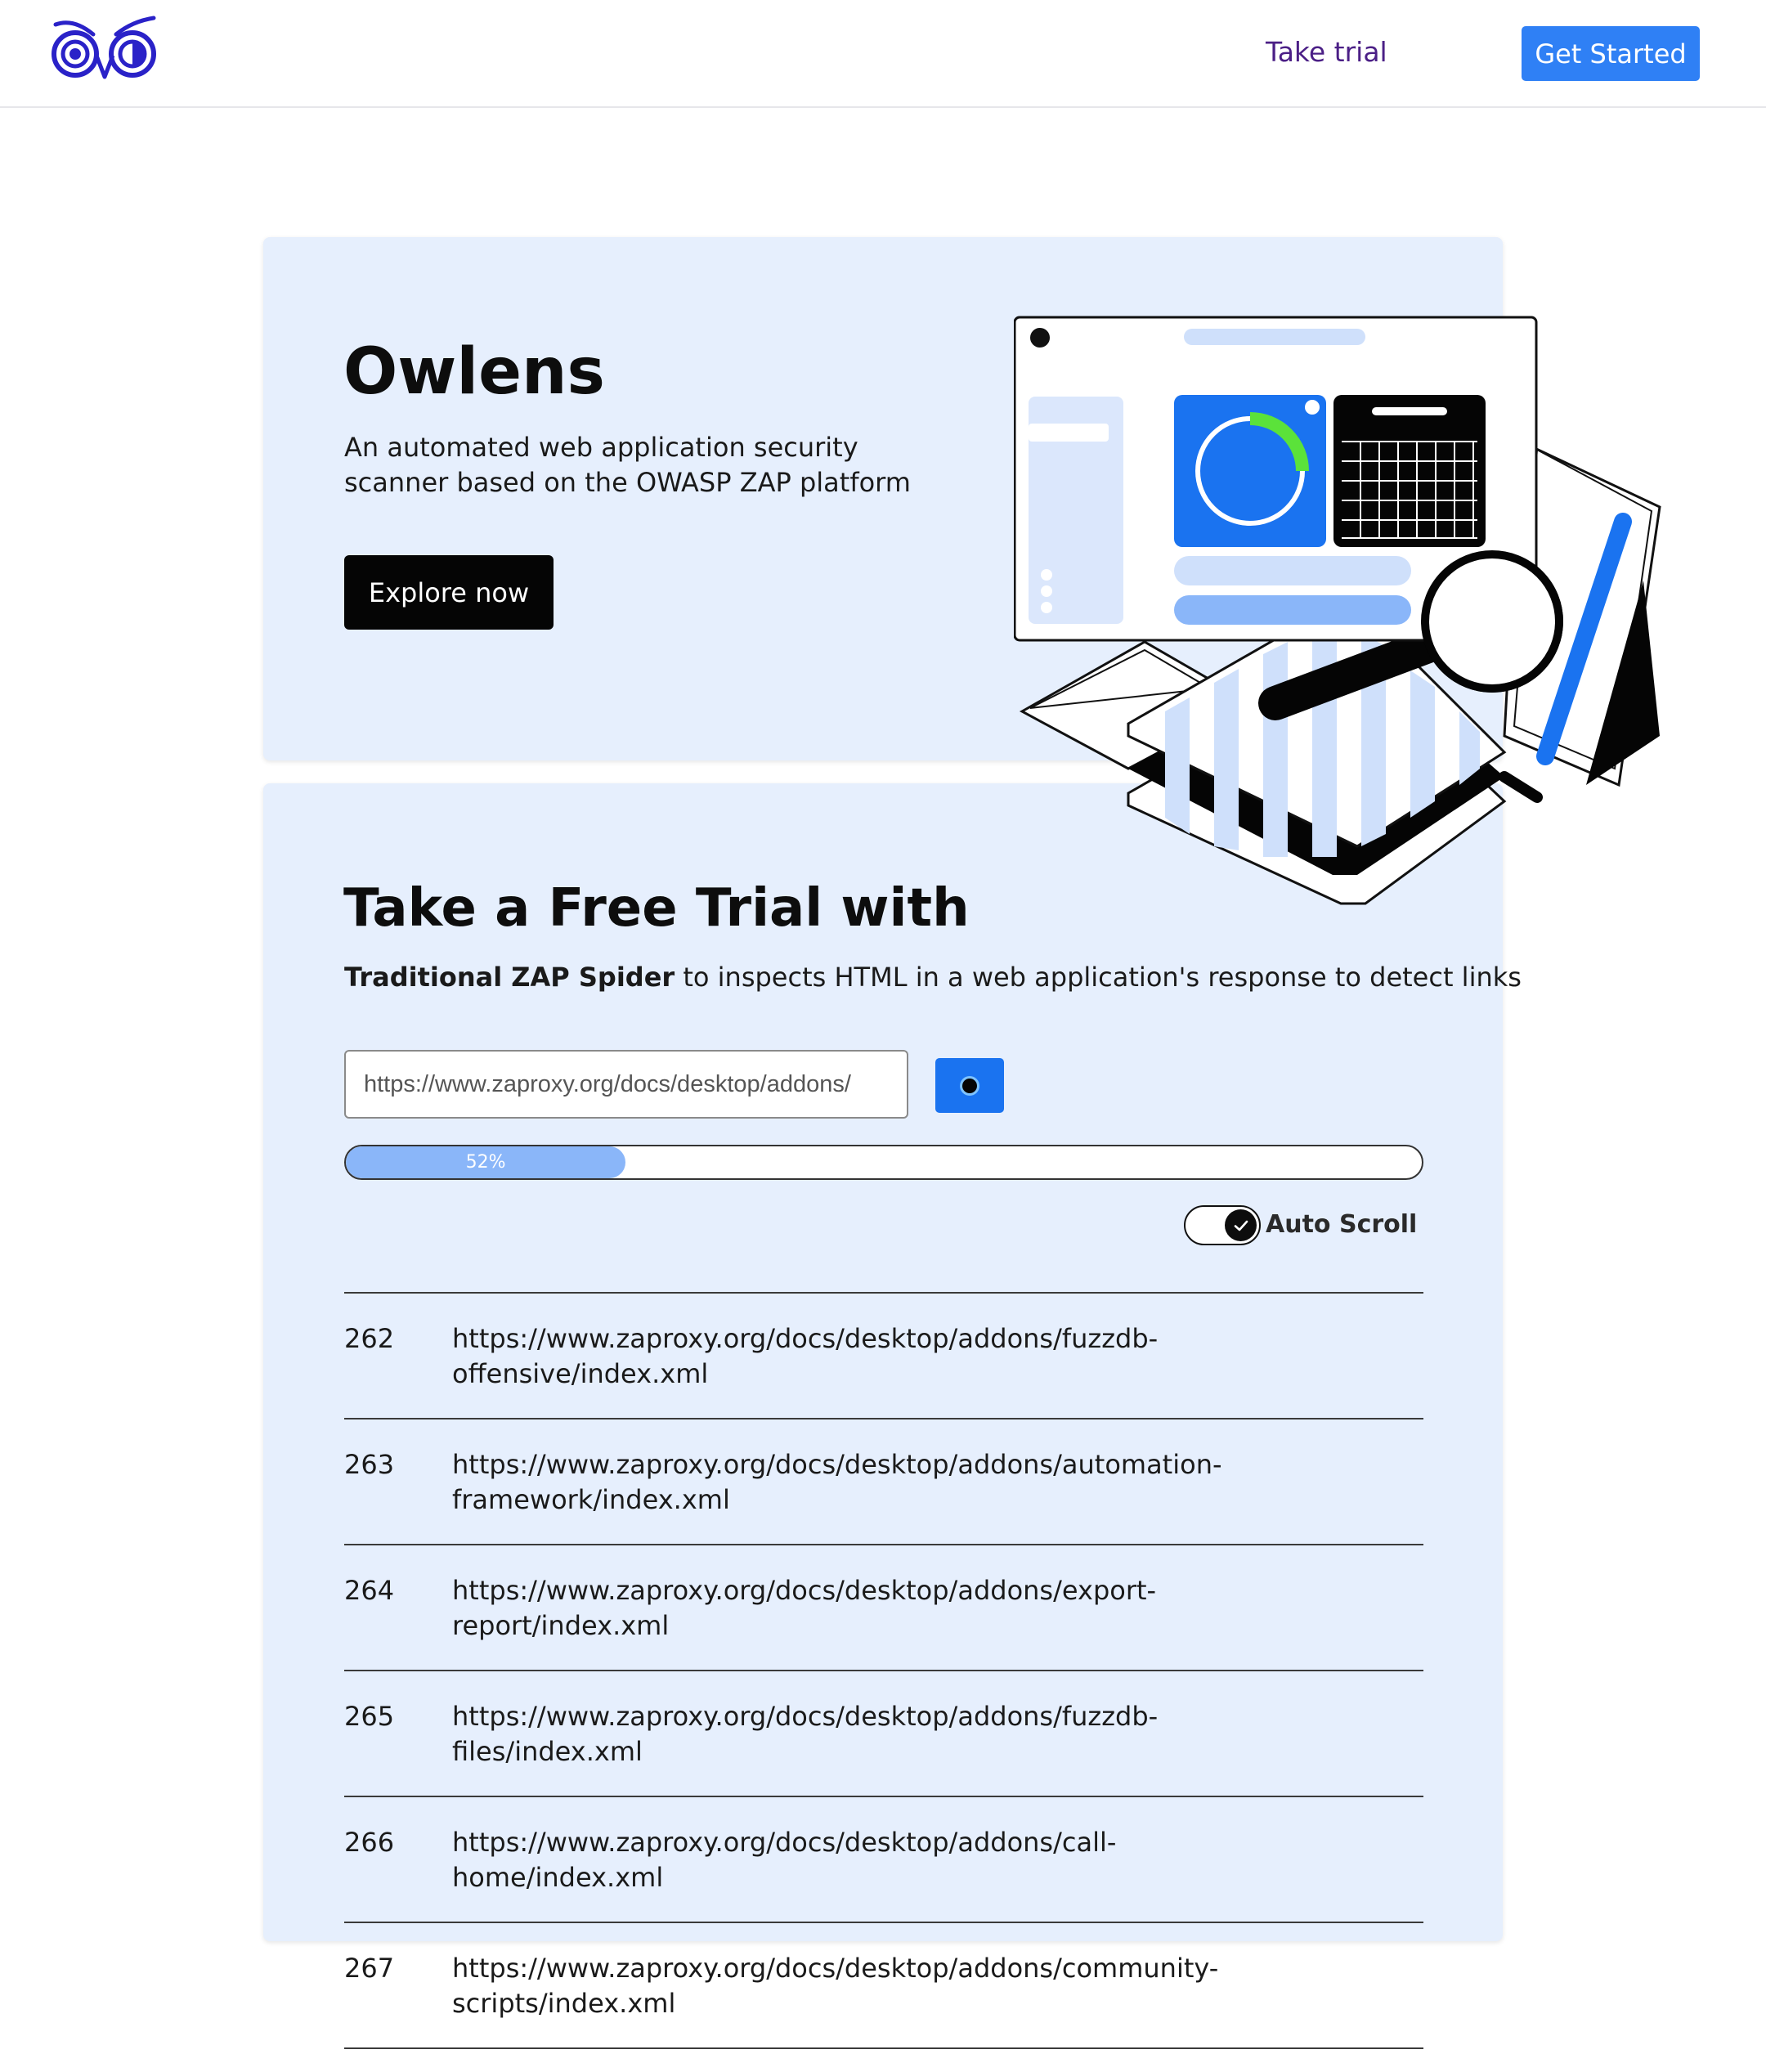 Image resolution: width=1766 pixels, height=2072 pixels. Describe the element at coordinates (369, 1843) in the screenshot. I see `result-index: 266` at that location.